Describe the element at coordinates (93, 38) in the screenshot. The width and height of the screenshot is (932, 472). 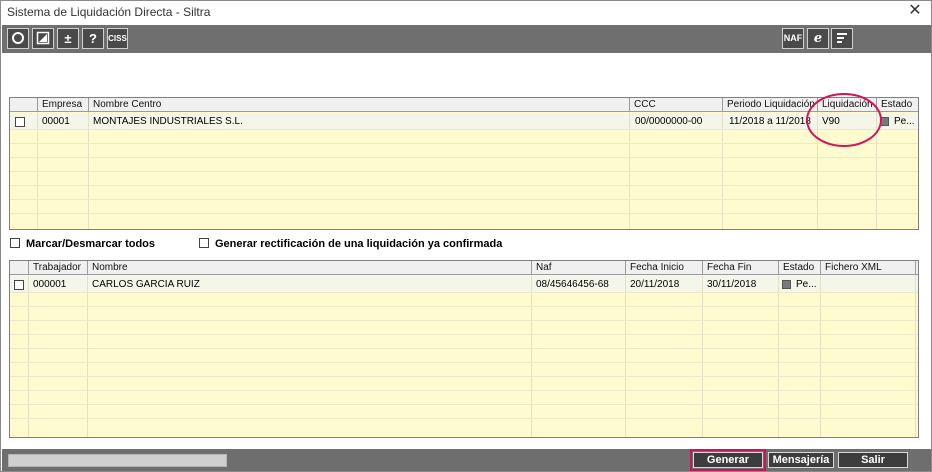
I see `help-icon: ?` at that location.